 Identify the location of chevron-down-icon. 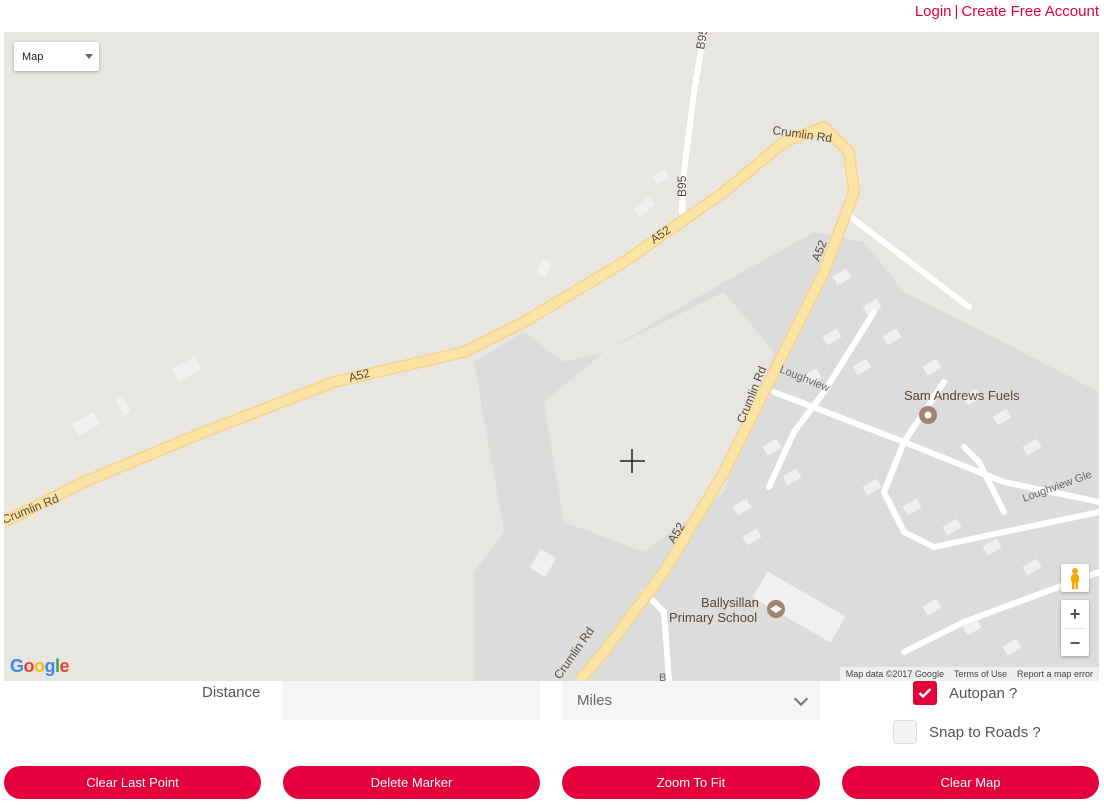
(801, 699).